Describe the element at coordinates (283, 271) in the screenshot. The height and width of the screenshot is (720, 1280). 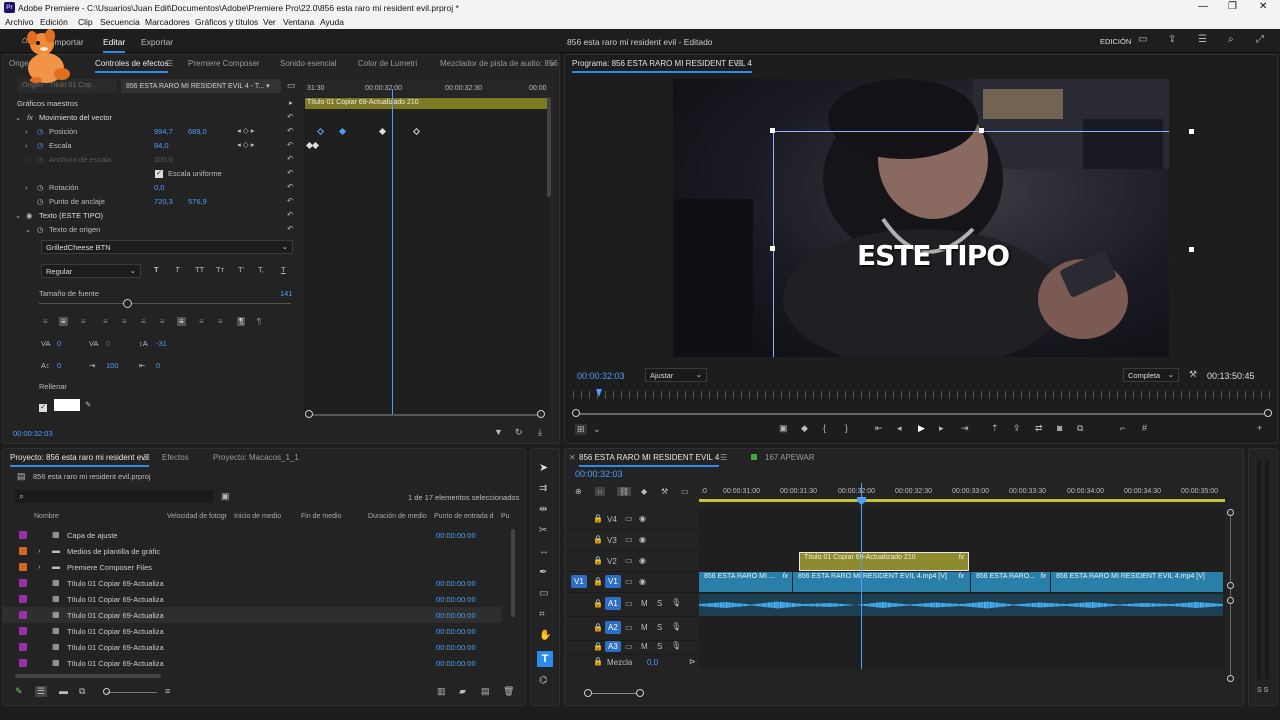
I see `underline-button: T` at that location.